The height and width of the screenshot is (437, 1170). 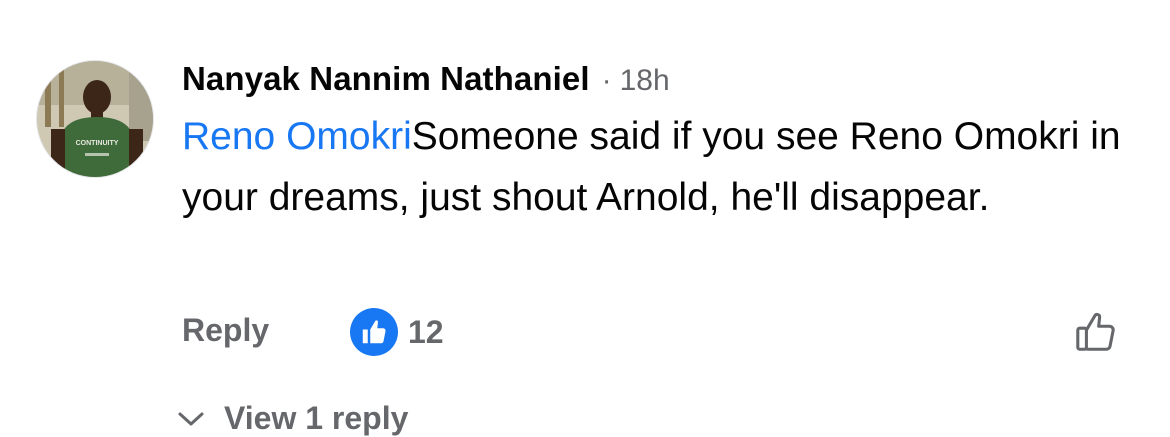 I want to click on author-name: Nanyak Nannim Nathaniel, so click(x=386, y=79).